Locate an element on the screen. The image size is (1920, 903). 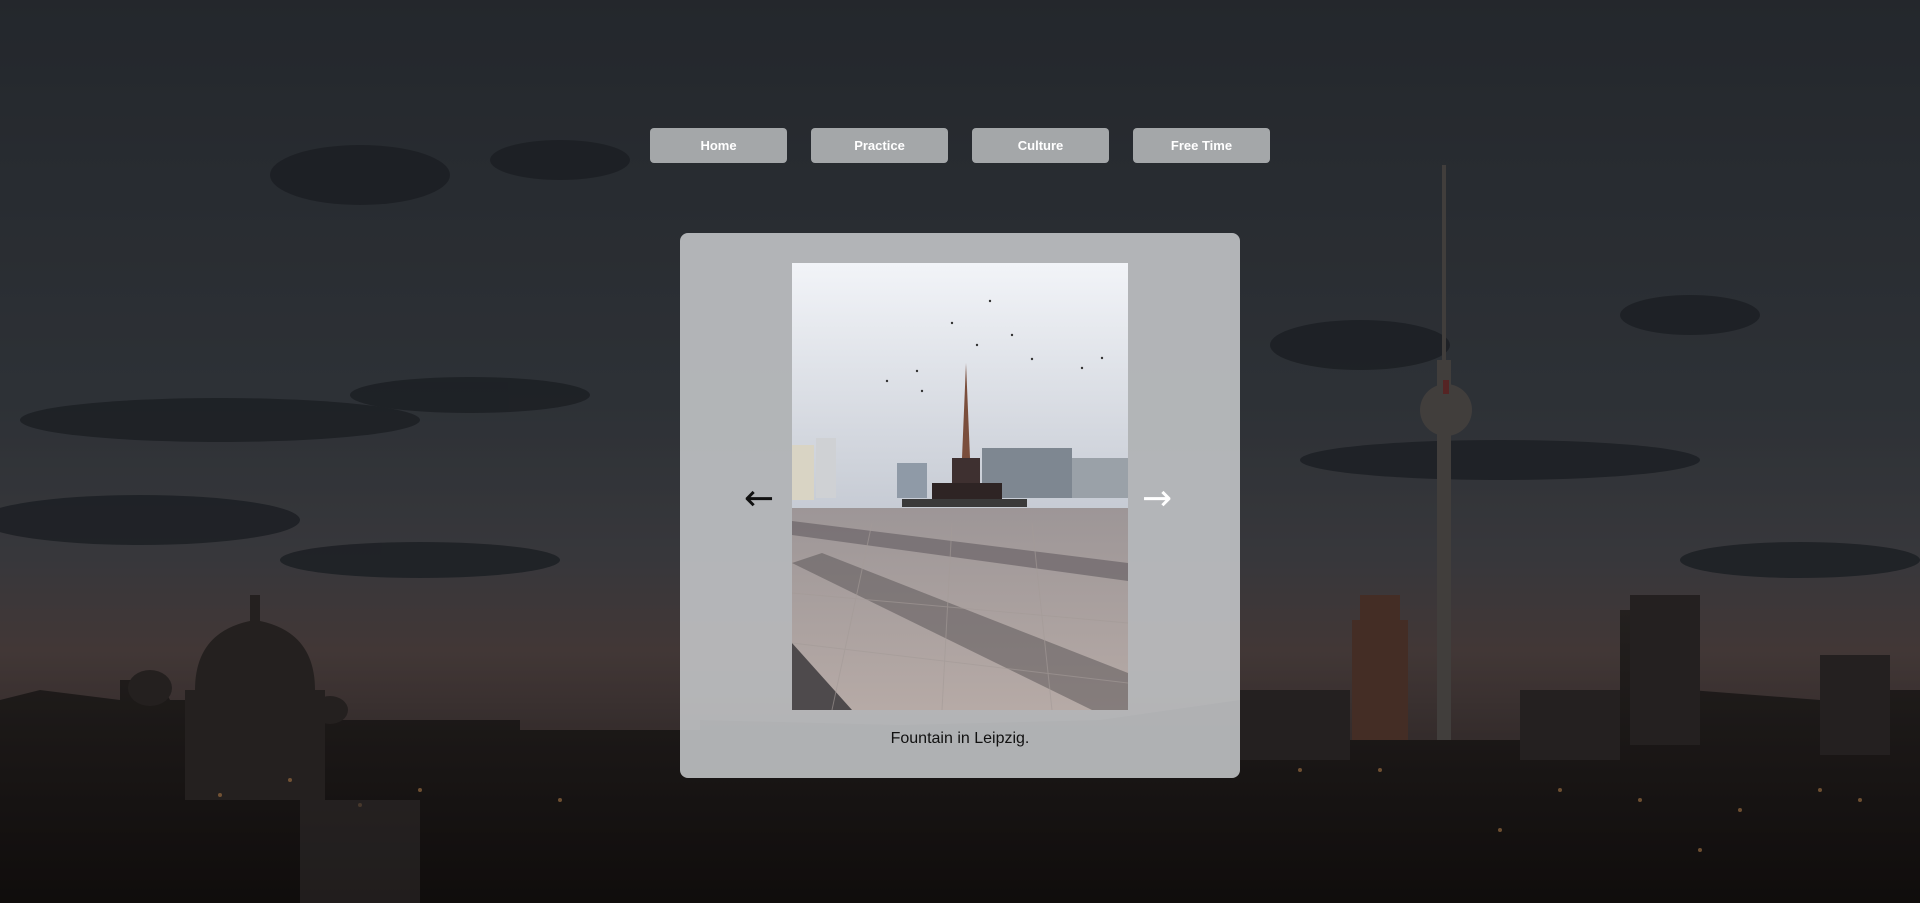
arrow-left-icon: ← is located at coordinates (759, 498).